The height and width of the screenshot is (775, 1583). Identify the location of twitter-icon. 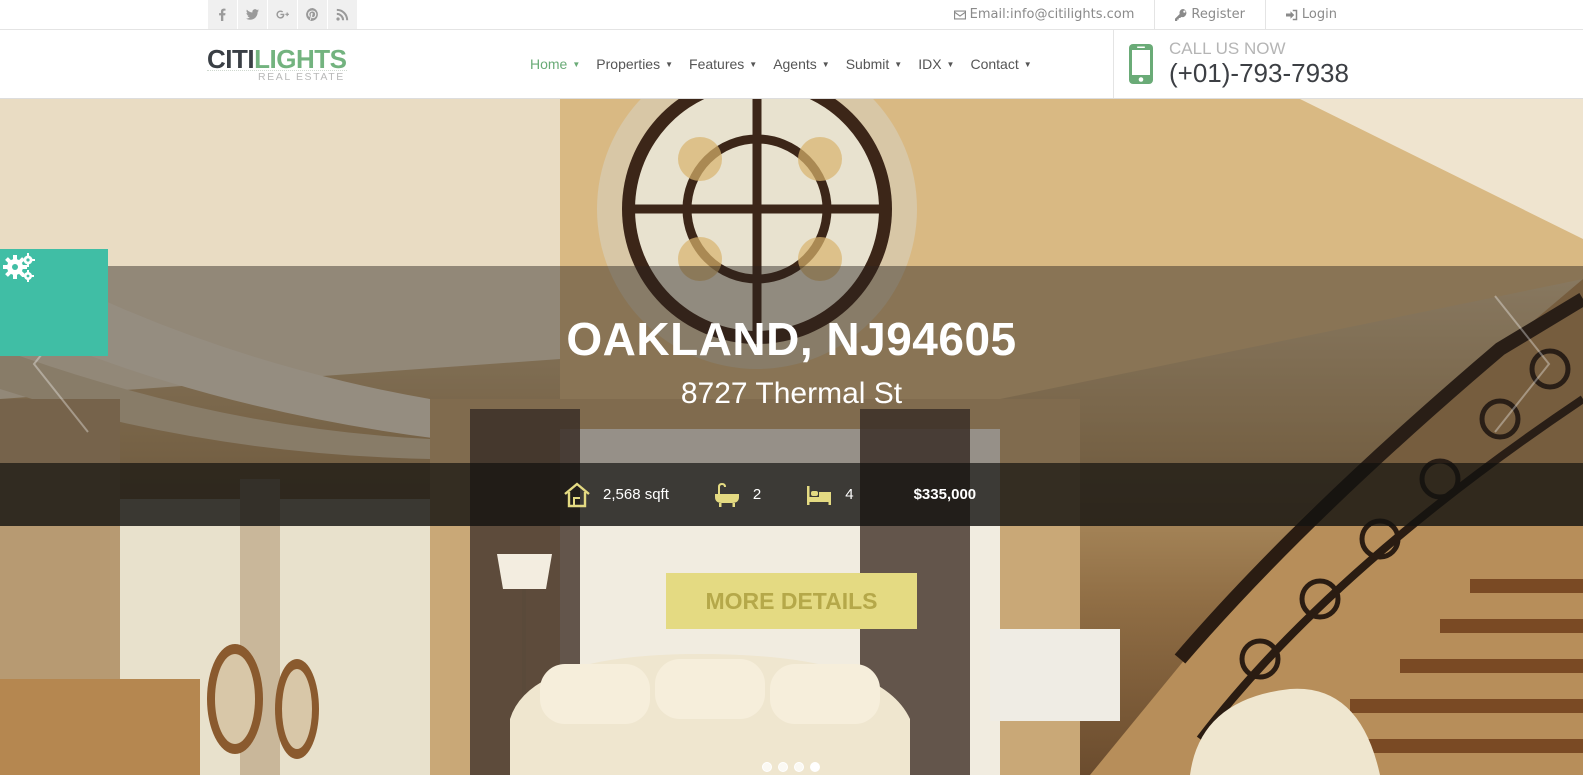
(253, 14).